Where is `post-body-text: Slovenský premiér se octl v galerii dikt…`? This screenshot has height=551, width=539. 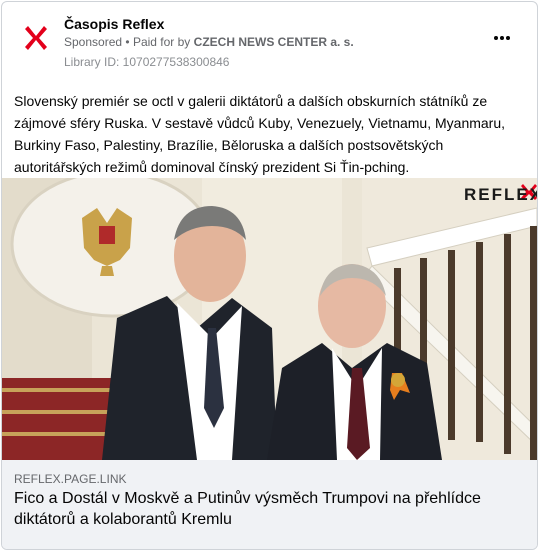 post-body-text: Slovenský premiér se octl v galerii dikt… is located at coordinates (260, 134).